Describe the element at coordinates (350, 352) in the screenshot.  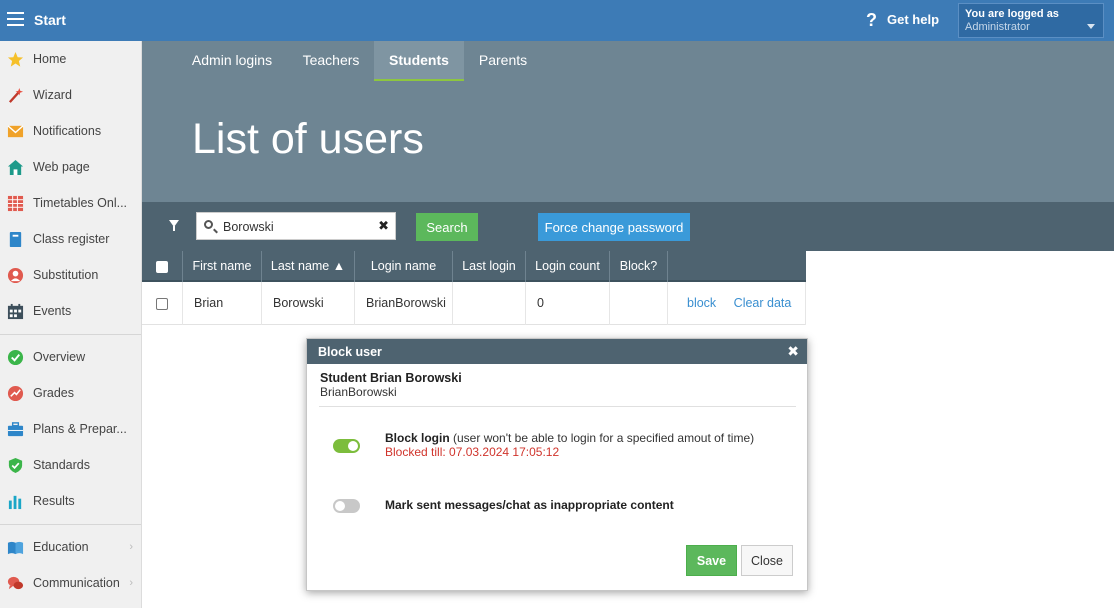
I see `dialog-title: Block user` at that location.